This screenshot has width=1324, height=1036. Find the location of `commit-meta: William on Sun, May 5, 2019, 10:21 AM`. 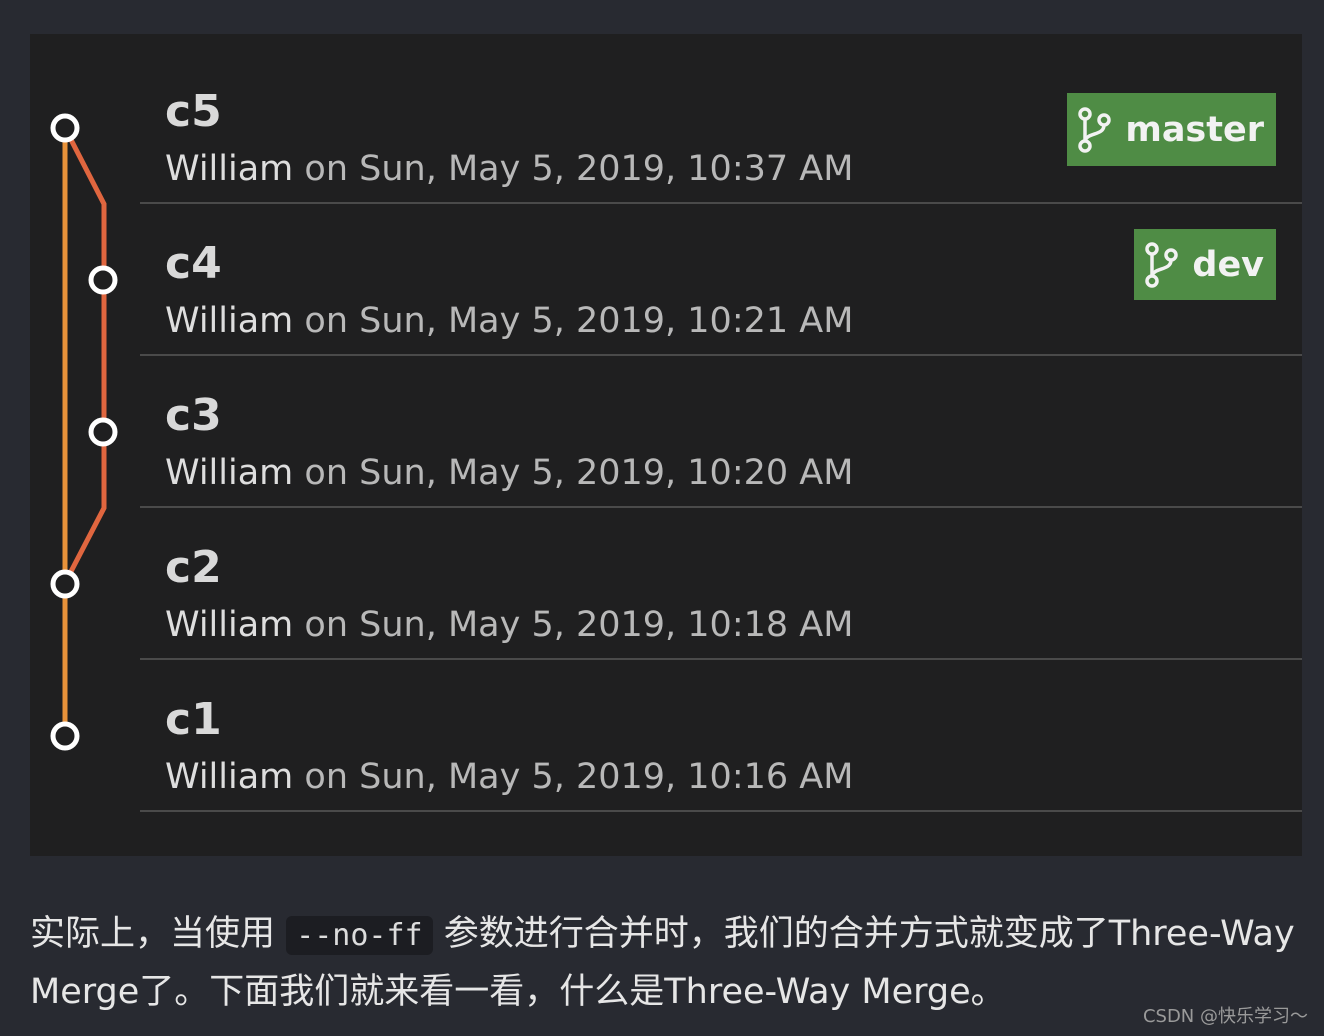

commit-meta: William on Sun, May 5, 2019, 10:21 AM is located at coordinates (509, 321).